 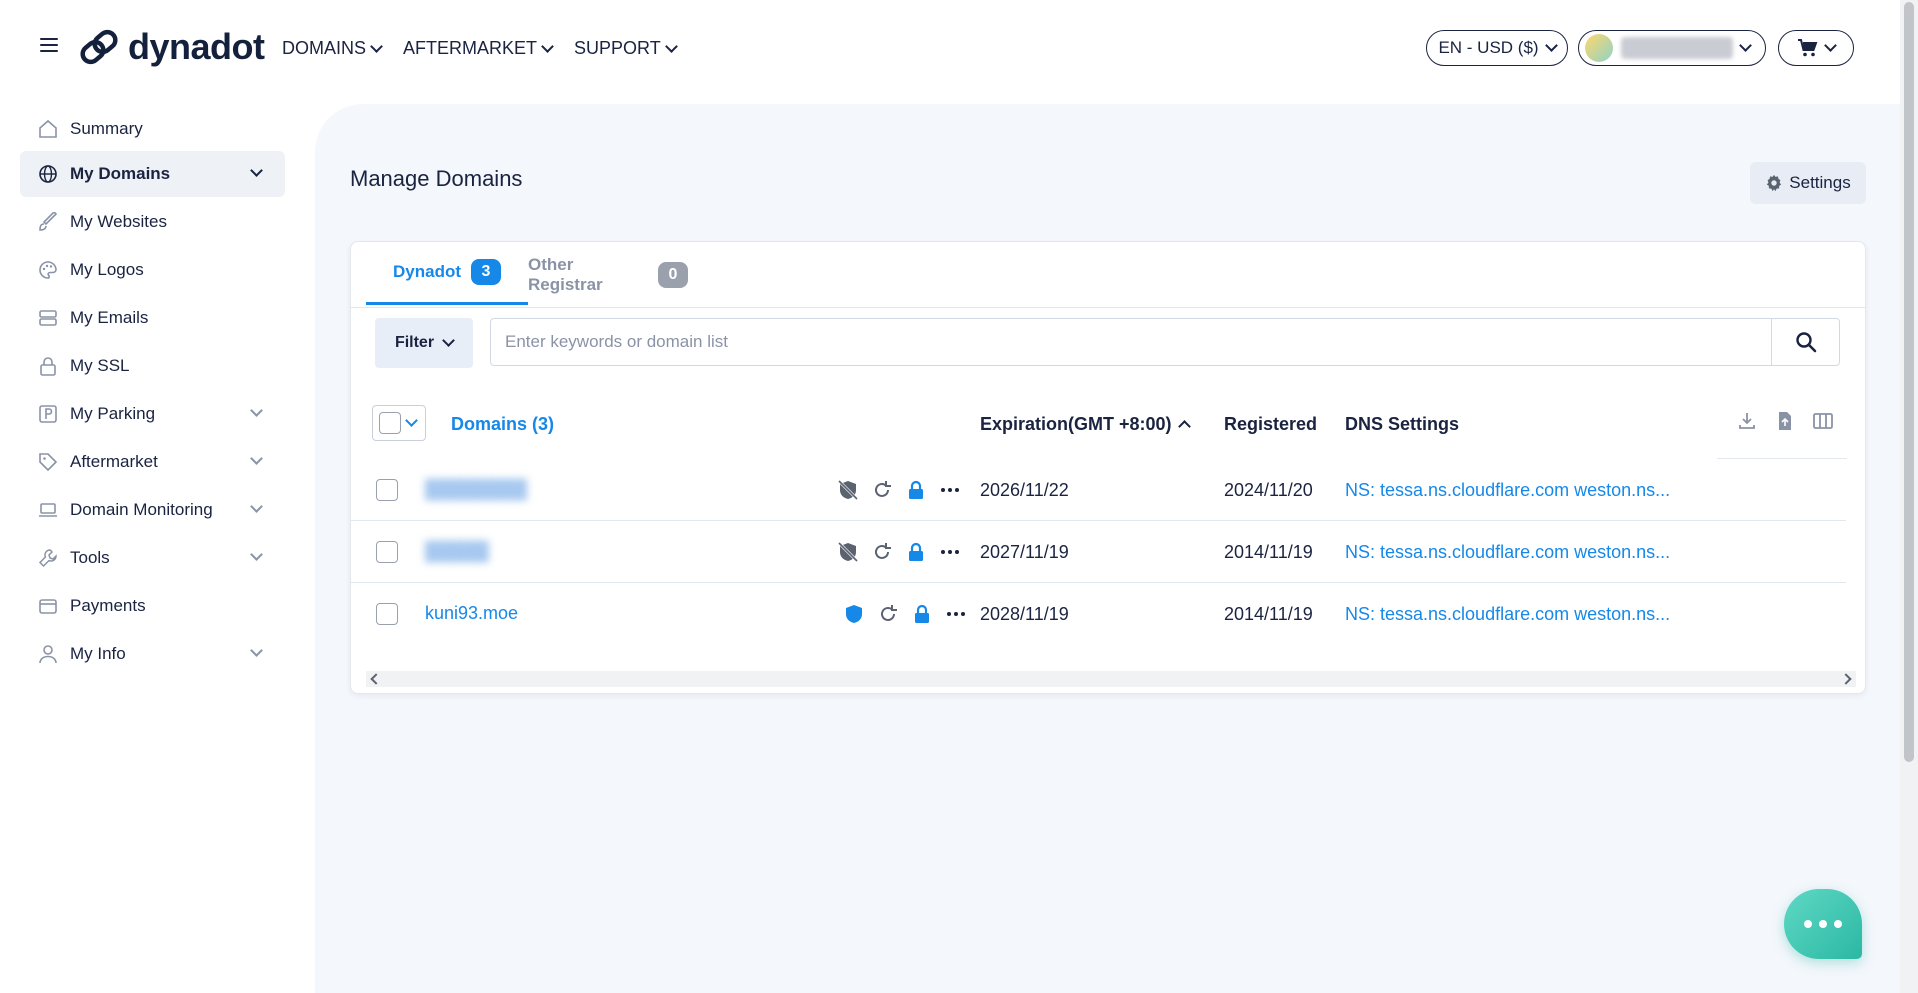 I want to click on sidebar-item-my-ssl: My SSL, so click(x=152, y=366).